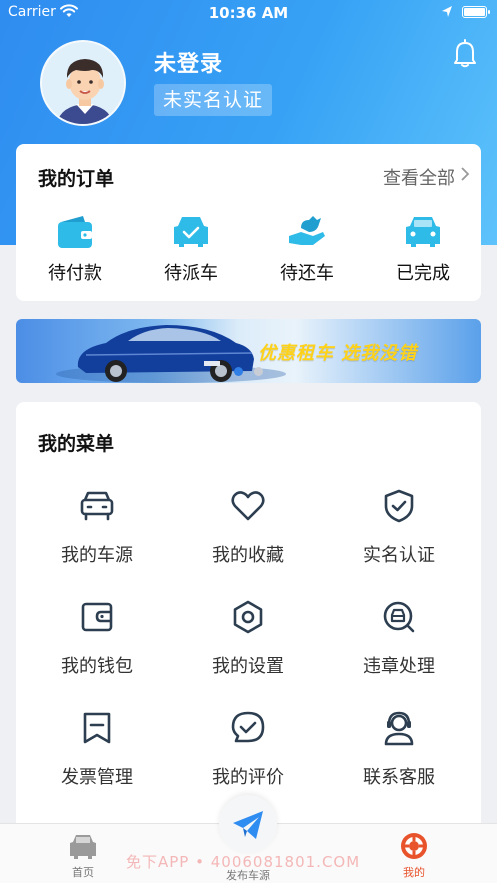 Image resolution: width=497 pixels, height=883 pixels. Describe the element at coordinates (97, 638) in the screenshot. I see `menu-wallet: 我的钱包` at that location.